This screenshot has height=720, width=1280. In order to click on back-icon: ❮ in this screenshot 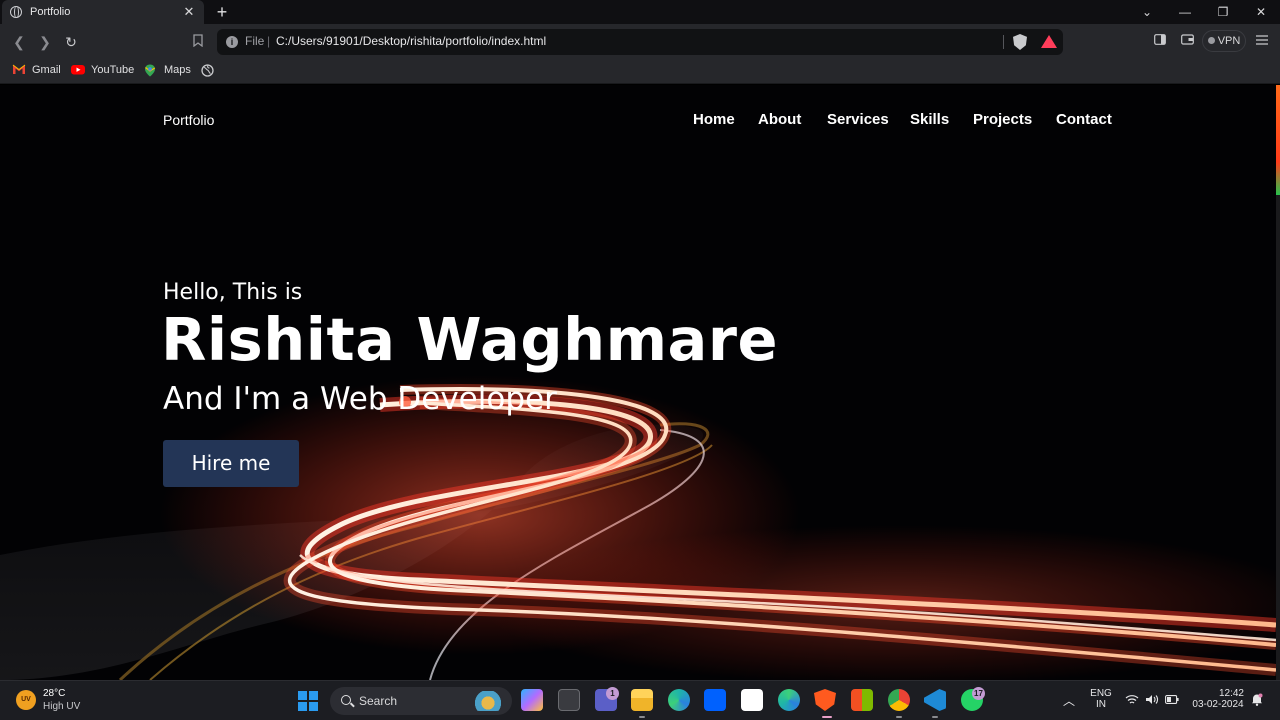, I will do `click(19, 42)`.